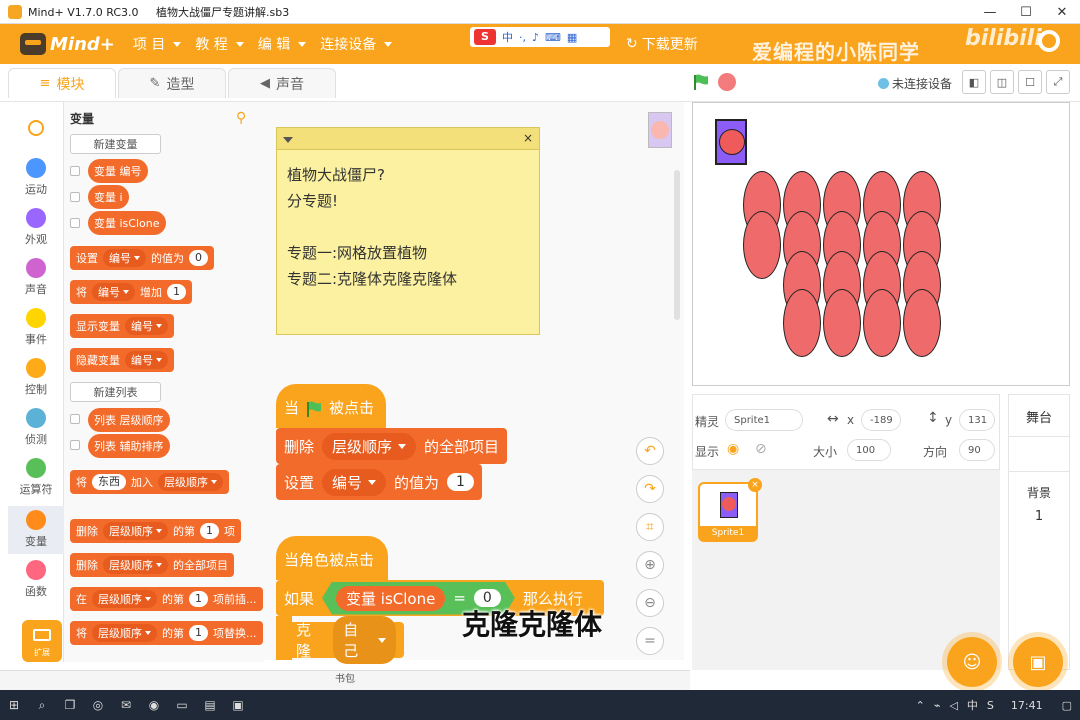 Image resolution: width=1080 pixels, height=720 pixels. What do you see at coordinates (990, 12) in the screenshot?
I see `minimize-button: —` at bounding box center [990, 12].